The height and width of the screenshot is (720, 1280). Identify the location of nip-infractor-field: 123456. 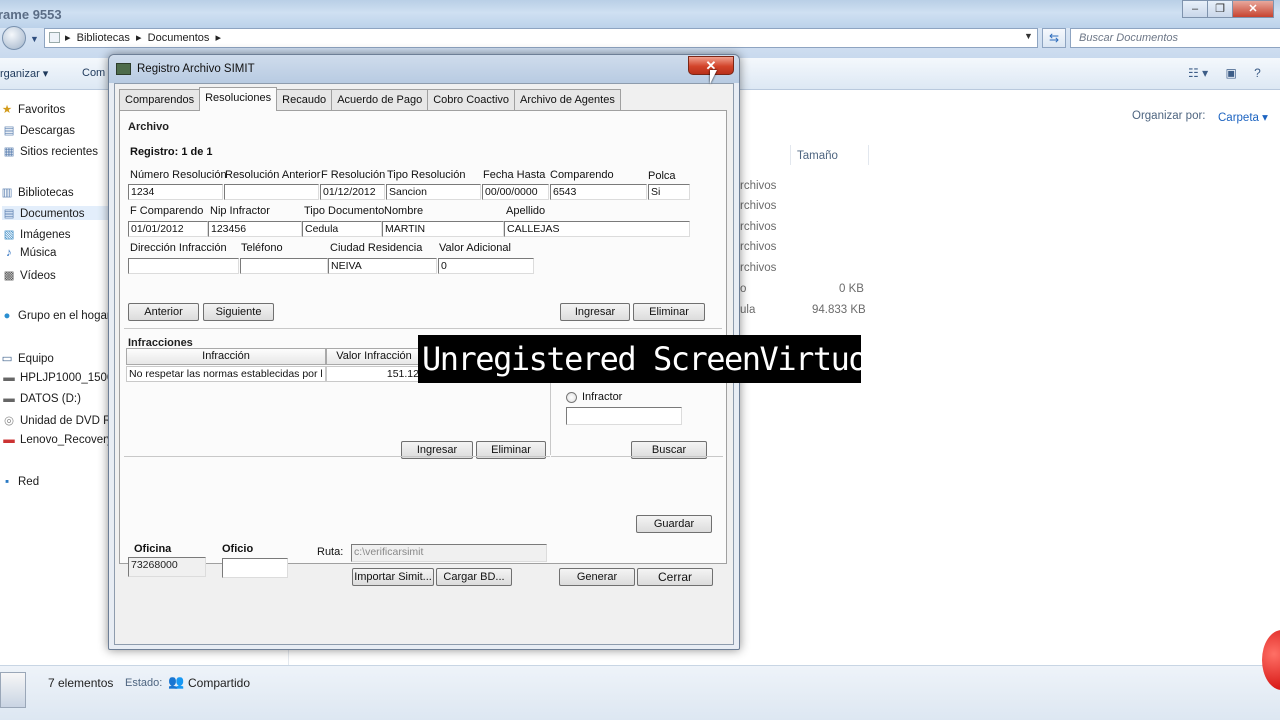
(255, 229).